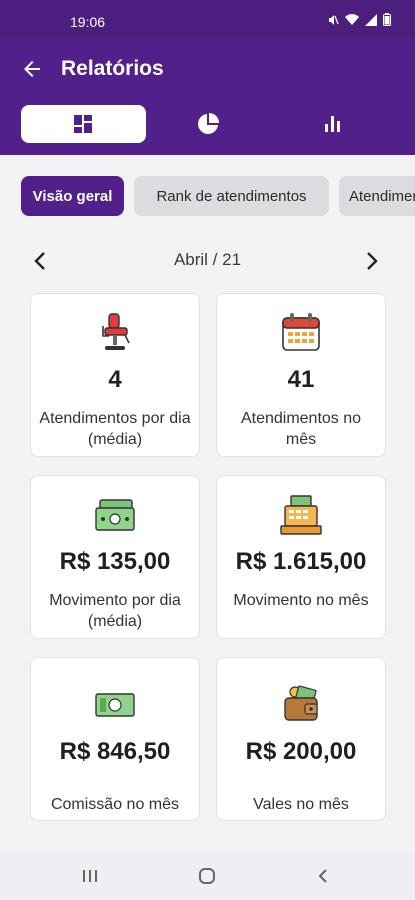 This screenshot has height=900, width=415. I want to click on card-comissao-mes: R$ 846,50 Comissão no mês, so click(115, 739).